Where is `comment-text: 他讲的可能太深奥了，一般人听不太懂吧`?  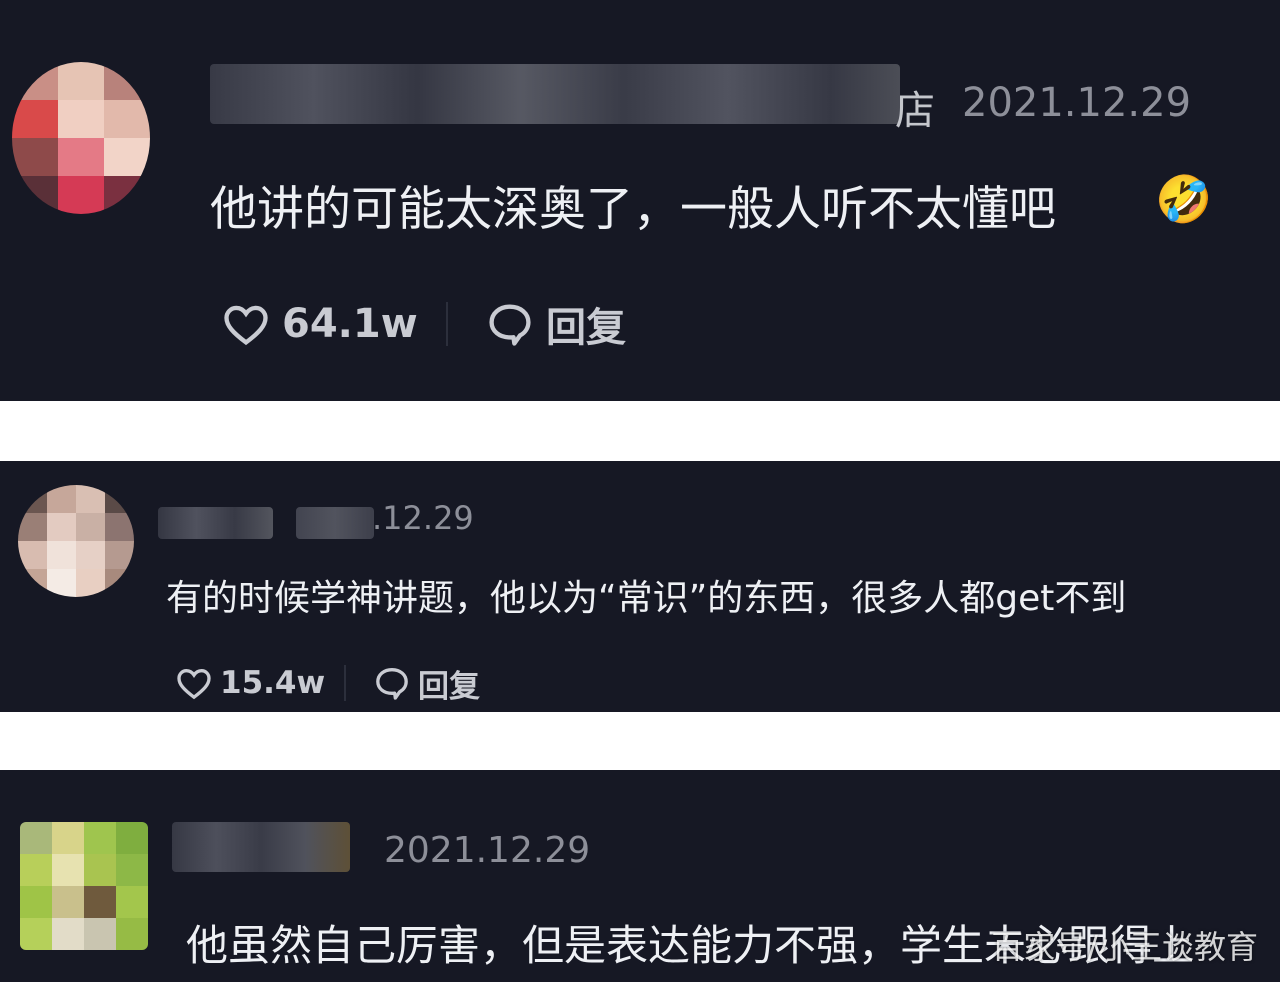 comment-text: 他讲的可能太深奥了，一般人听不太懂吧 is located at coordinates (633, 209).